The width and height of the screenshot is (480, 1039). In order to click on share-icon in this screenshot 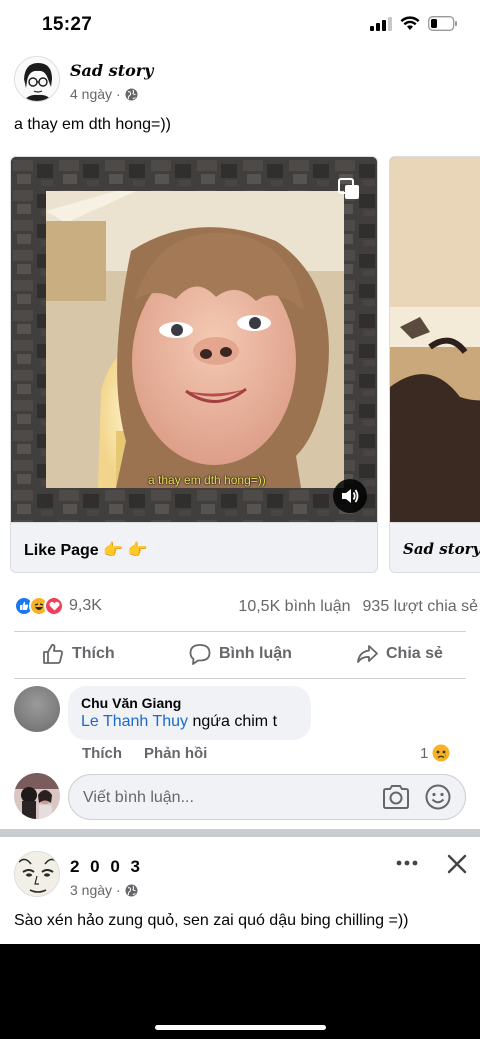, I will do `click(367, 654)`.